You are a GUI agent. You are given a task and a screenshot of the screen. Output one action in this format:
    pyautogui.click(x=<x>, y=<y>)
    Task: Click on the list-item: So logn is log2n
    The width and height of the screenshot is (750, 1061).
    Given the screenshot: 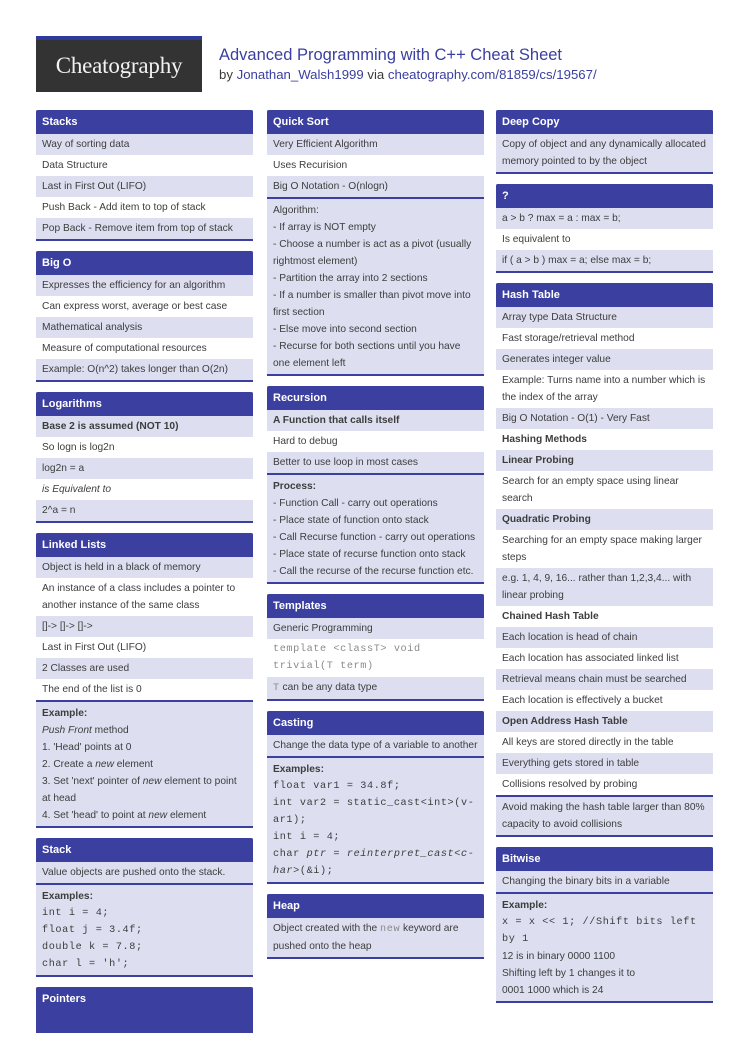 What is the action you would take?
    pyautogui.click(x=144, y=447)
    